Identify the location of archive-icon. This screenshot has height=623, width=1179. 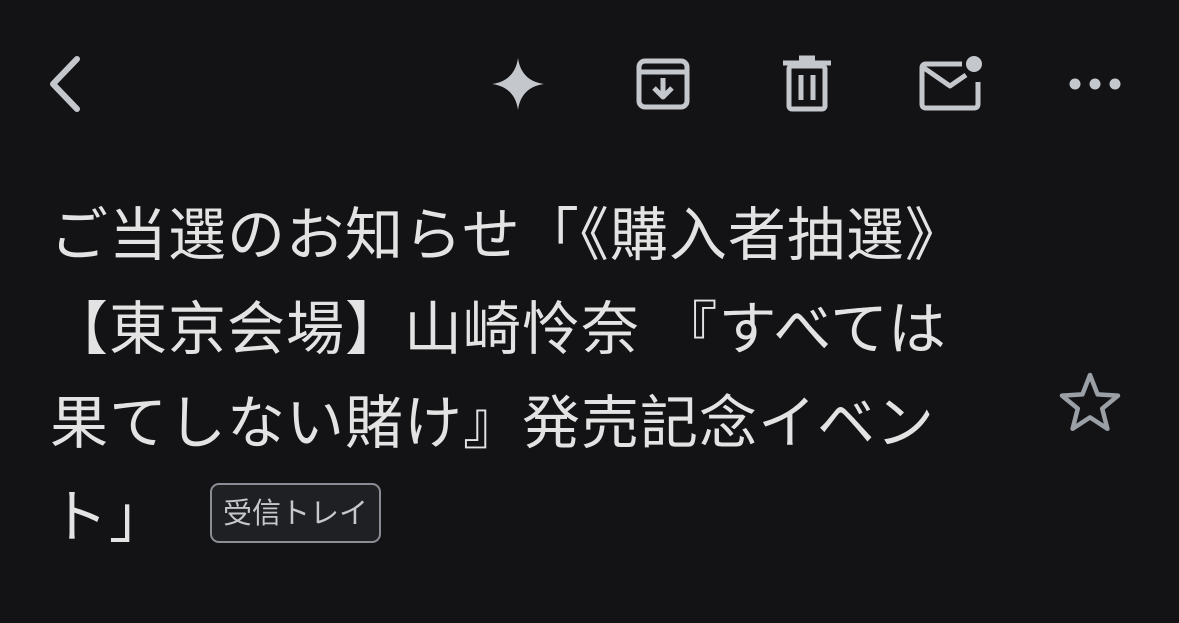
(663, 84).